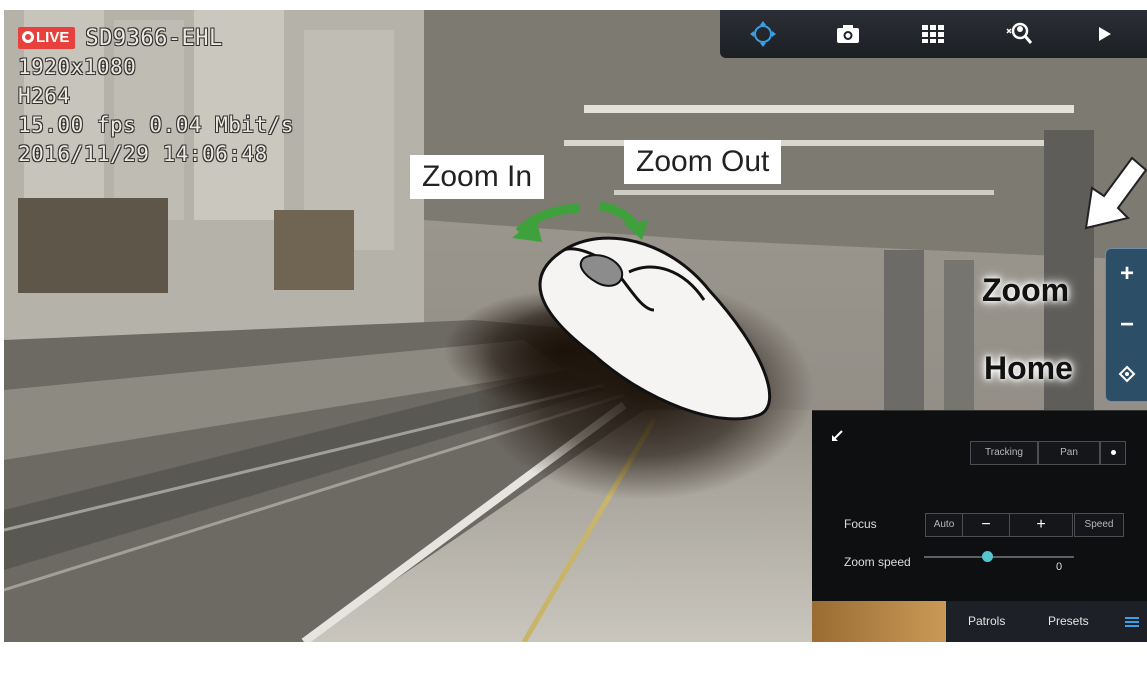 This screenshot has width=1147, height=675. What do you see at coordinates (986, 525) in the screenshot?
I see `focus-minus-button: −` at bounding box center [986, 525].